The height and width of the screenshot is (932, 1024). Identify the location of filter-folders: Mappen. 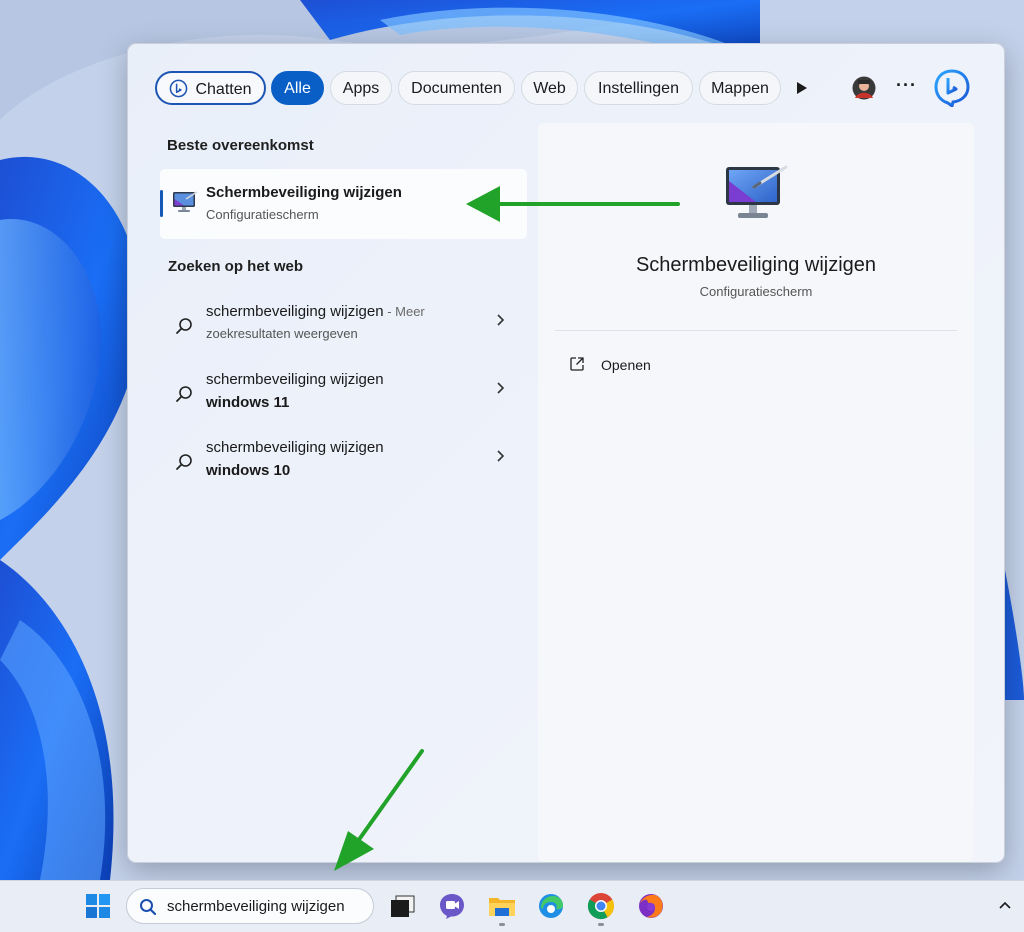
(740, 88).